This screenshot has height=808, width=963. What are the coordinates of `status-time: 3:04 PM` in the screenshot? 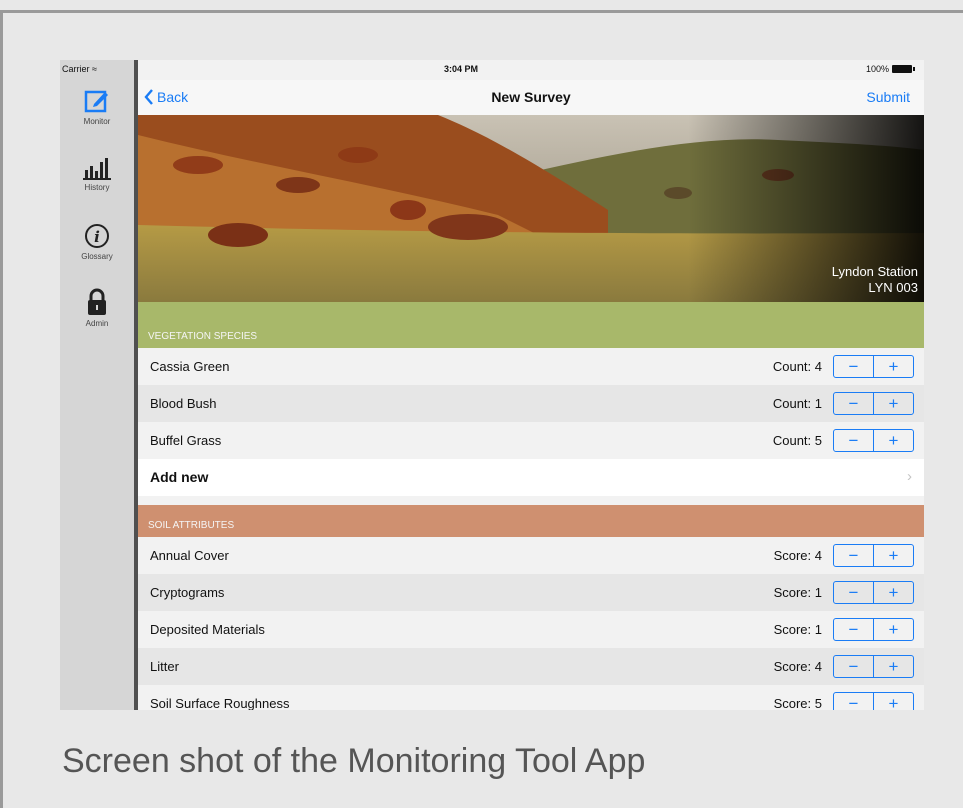 It's located at (461, 69).